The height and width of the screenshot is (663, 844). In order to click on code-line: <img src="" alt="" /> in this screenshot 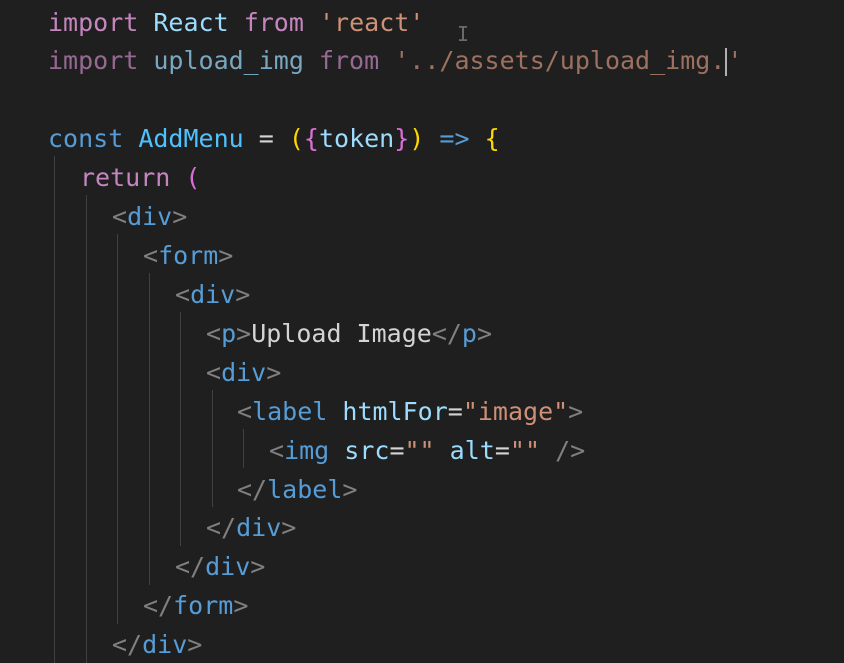, I will do `click(427, 450)`.